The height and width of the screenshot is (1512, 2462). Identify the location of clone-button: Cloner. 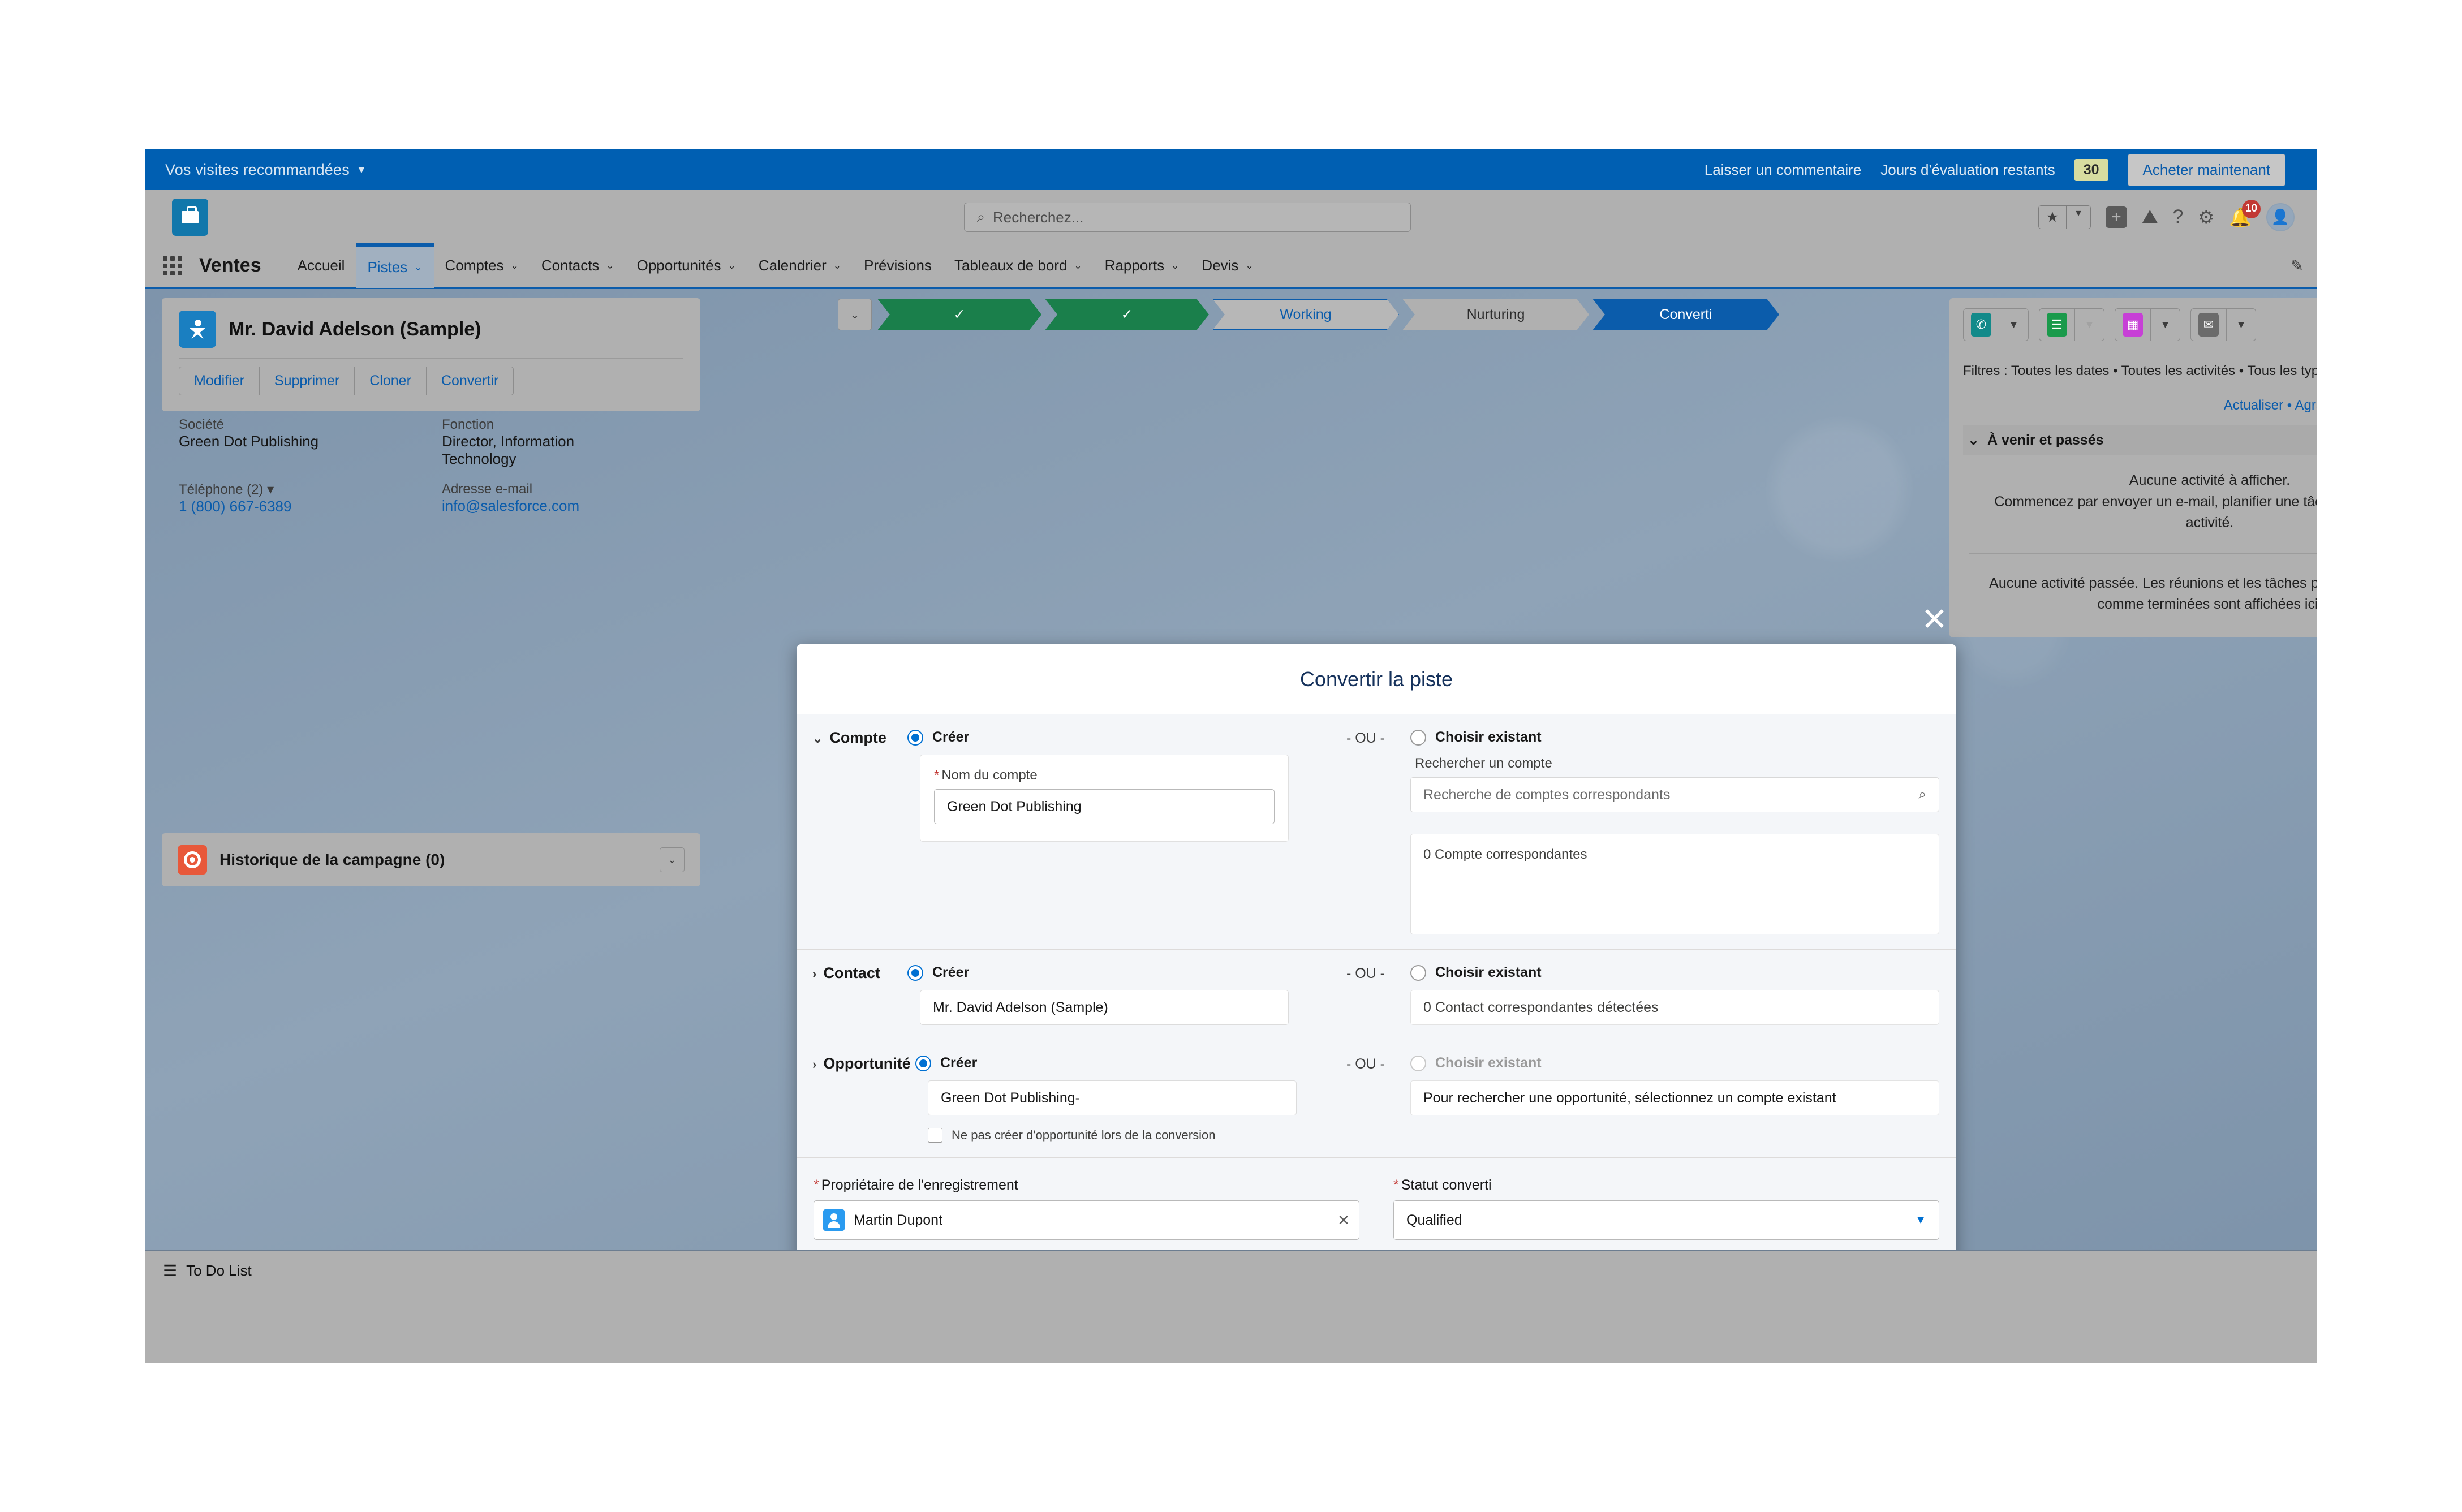
(390, 381).